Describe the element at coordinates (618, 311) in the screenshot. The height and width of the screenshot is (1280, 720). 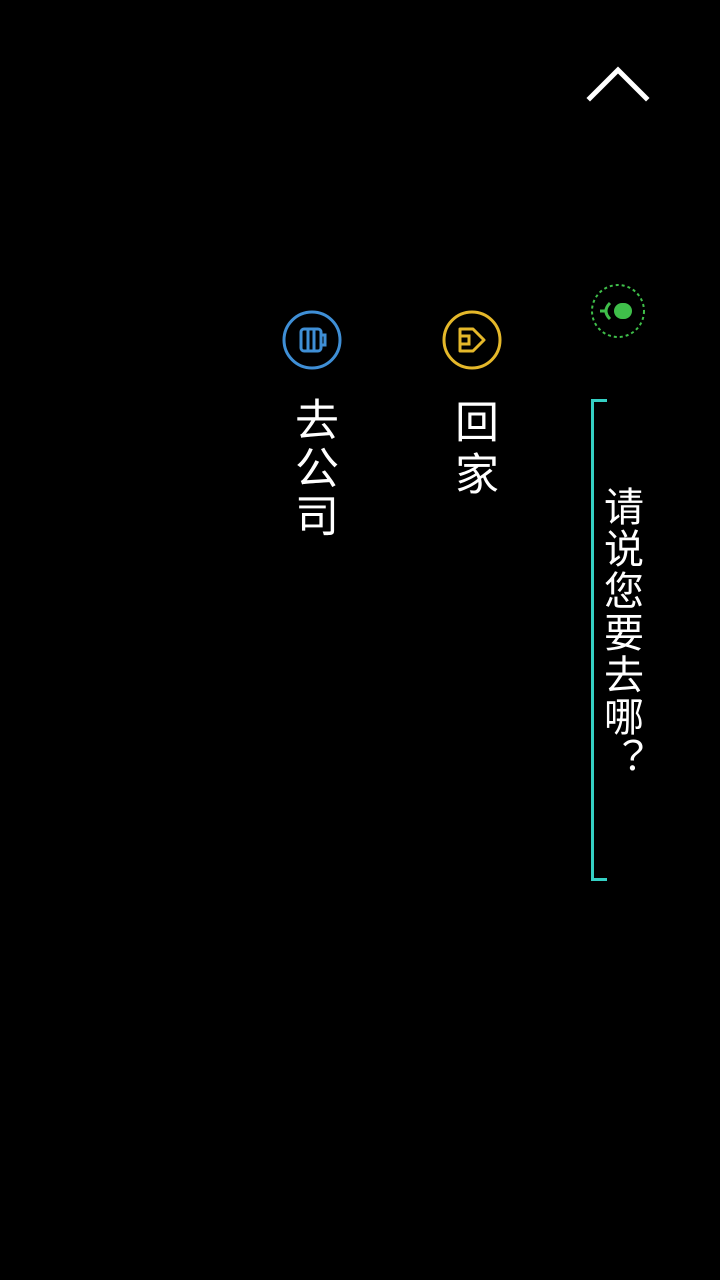
I see `microphone-icon` at that location.